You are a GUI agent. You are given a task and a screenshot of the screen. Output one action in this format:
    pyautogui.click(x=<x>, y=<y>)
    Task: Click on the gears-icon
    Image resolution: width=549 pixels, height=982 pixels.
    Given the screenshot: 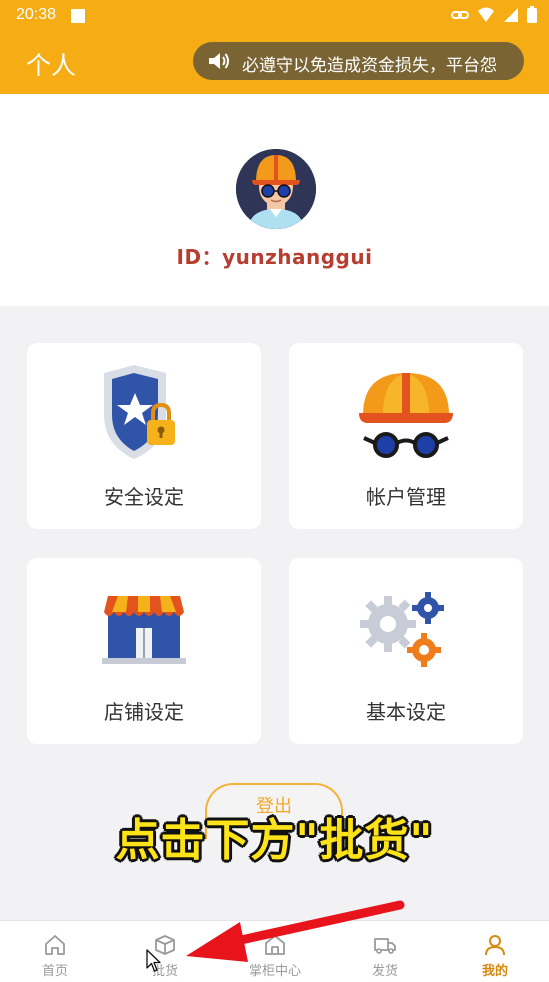 What is the action you would take?
    pyautogui.click(x=402, y=629)
    